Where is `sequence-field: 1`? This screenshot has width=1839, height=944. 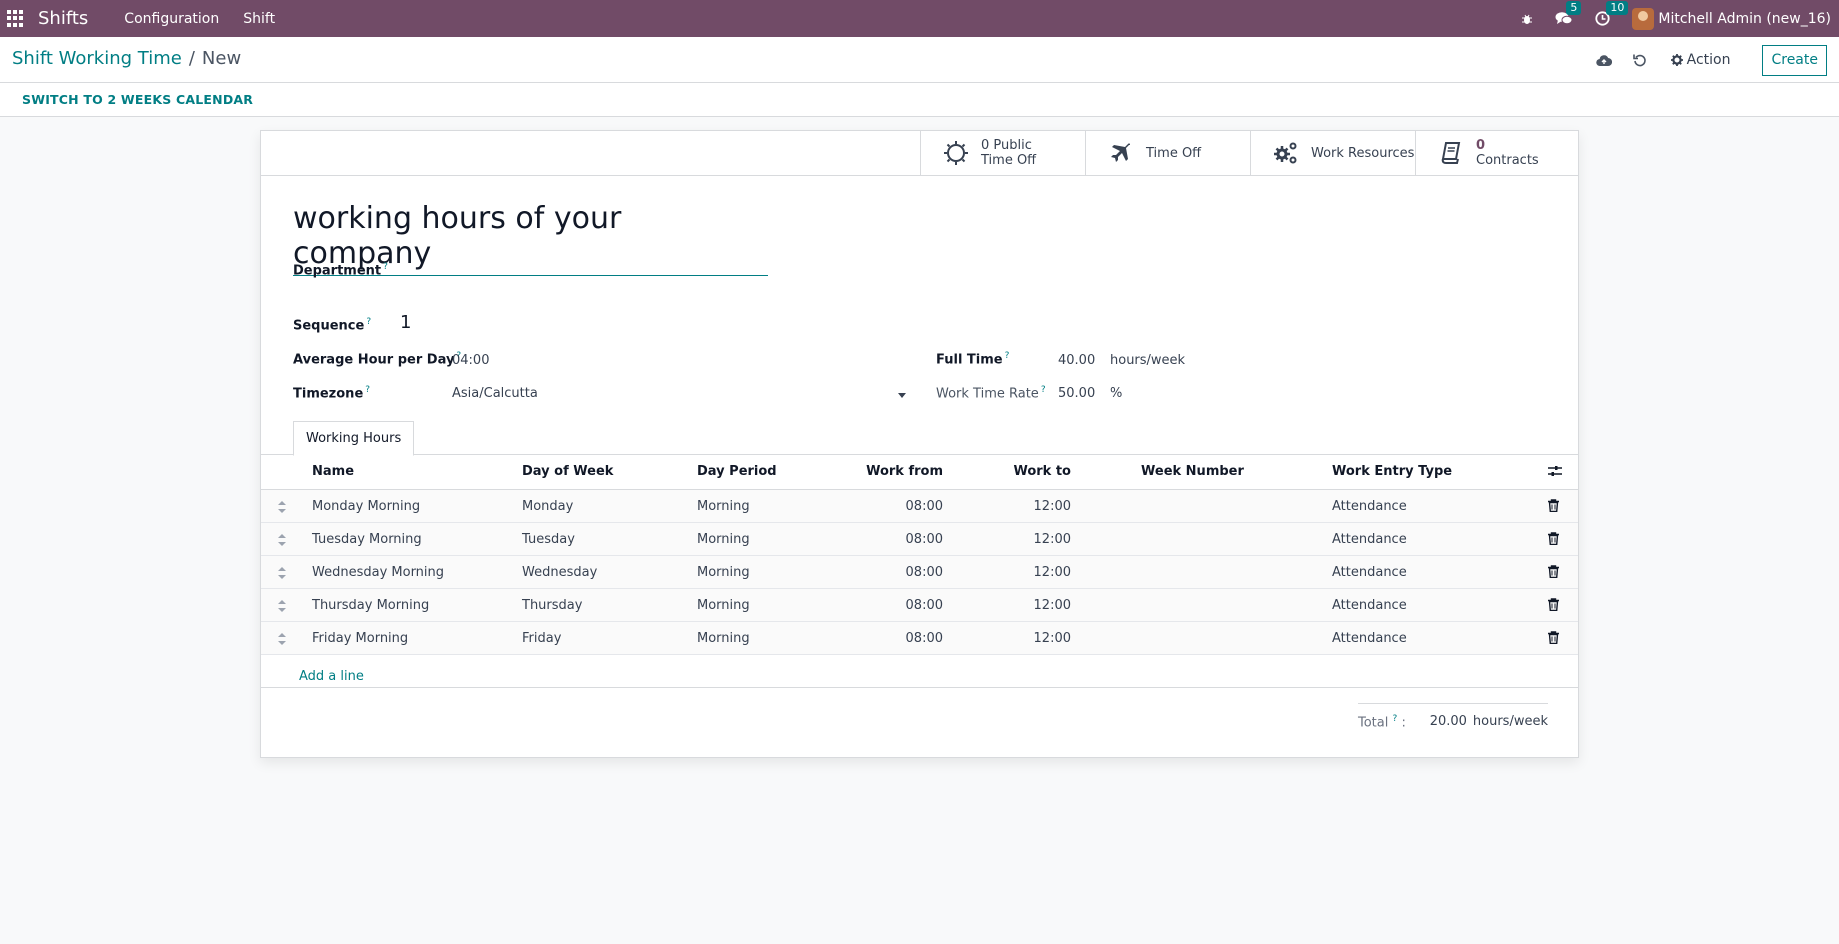 sequence-field: 1 is located at coordinates (405, 322).